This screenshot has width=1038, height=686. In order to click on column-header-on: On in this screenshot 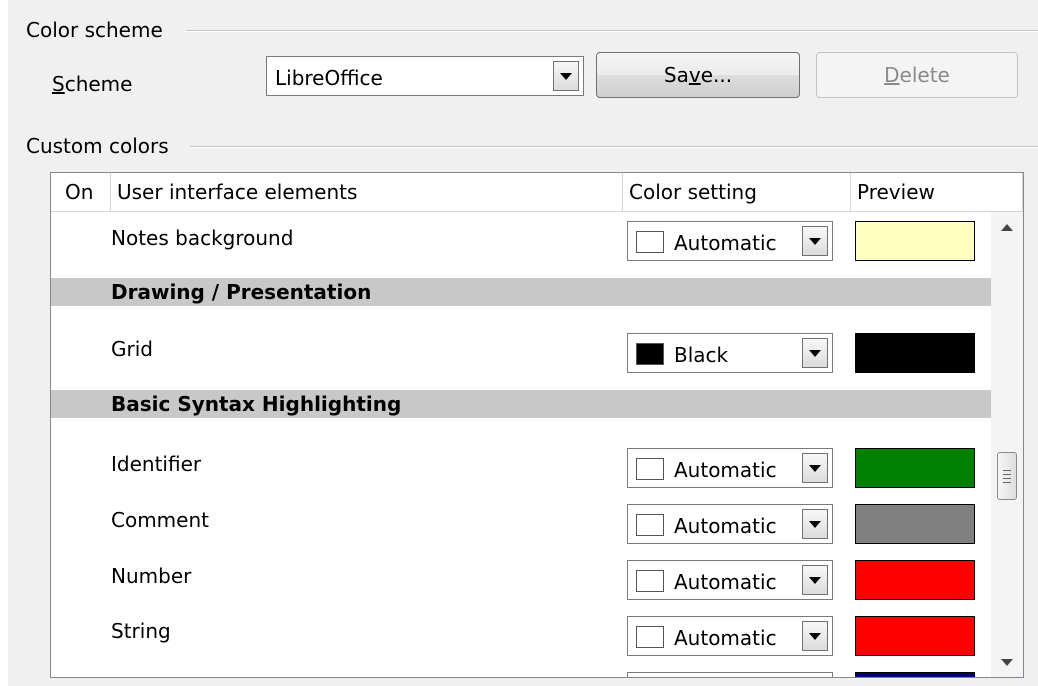, I will do `click(81, 192)`.